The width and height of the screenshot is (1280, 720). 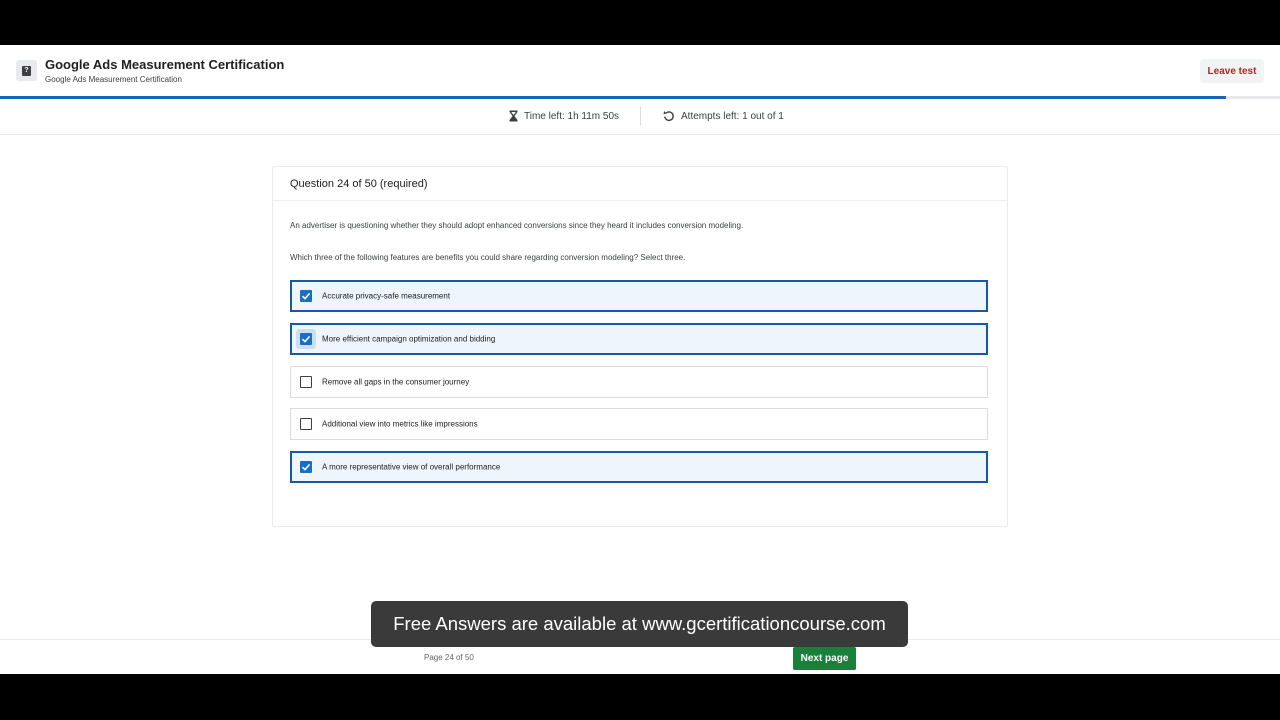 What do you see at coordinates (449, 657) in the screenshot?
I see `page-indicator: Page 24 of 50` at bounding box center [449, 657].